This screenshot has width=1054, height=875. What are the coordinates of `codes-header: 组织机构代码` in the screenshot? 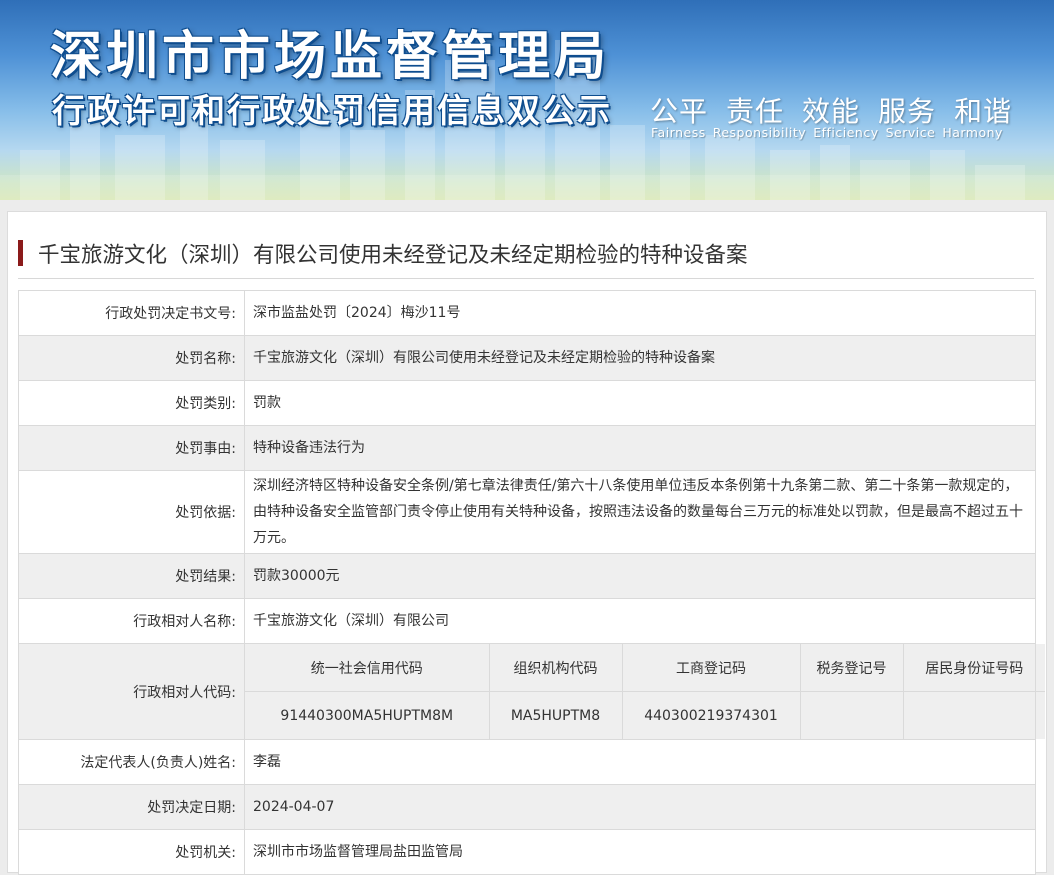 It's located at (556, 668).